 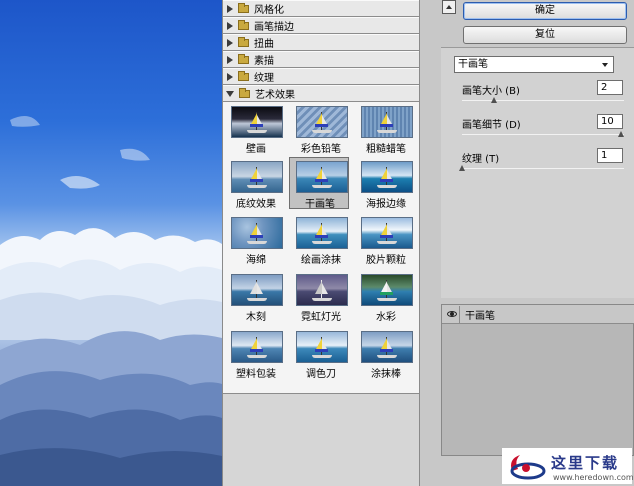 What do you see at coordinates (585, 463) in the screenshot?
I see `watermark-name: 这里下载` at bounding box center [585, 463].